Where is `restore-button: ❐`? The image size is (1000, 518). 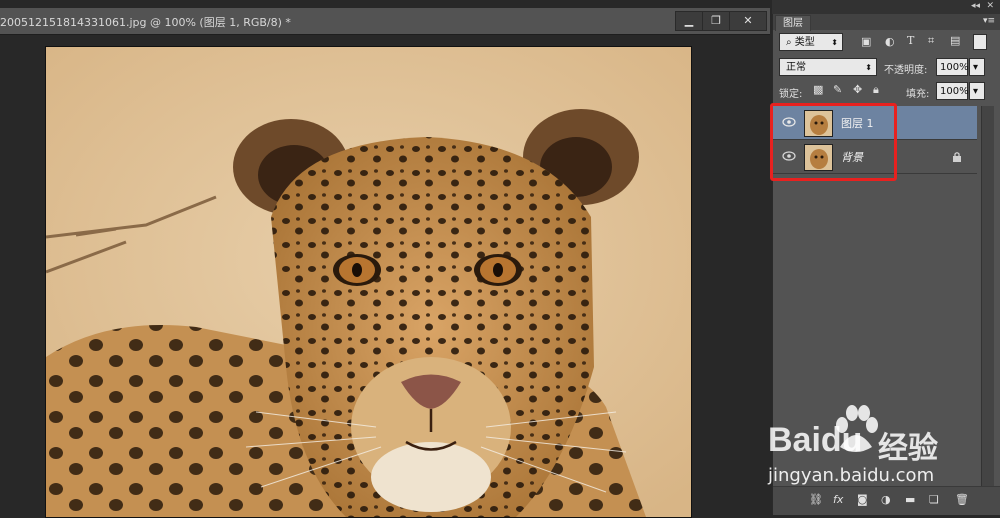
restore-button: ❐ is located at coordinates (716, 21).